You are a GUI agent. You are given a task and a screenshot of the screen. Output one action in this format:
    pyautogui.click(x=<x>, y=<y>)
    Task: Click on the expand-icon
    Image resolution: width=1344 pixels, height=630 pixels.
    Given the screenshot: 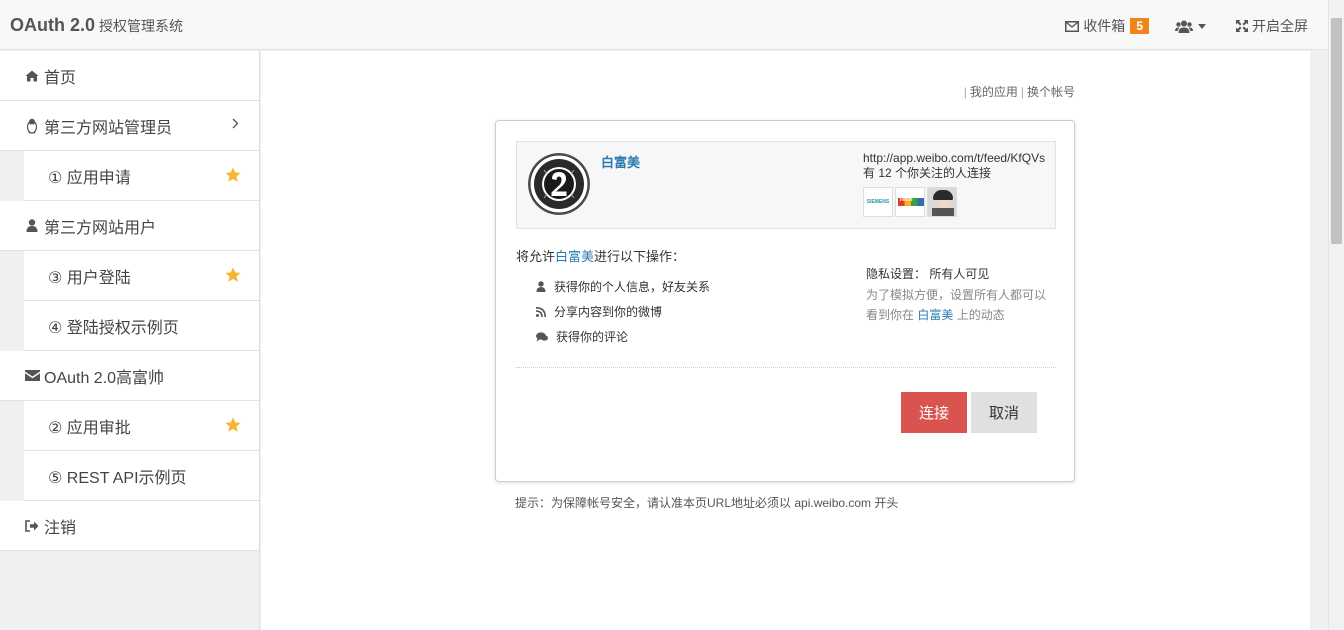 What is the action you would take?
    pyautogui.click(x=1242, y=26)
    